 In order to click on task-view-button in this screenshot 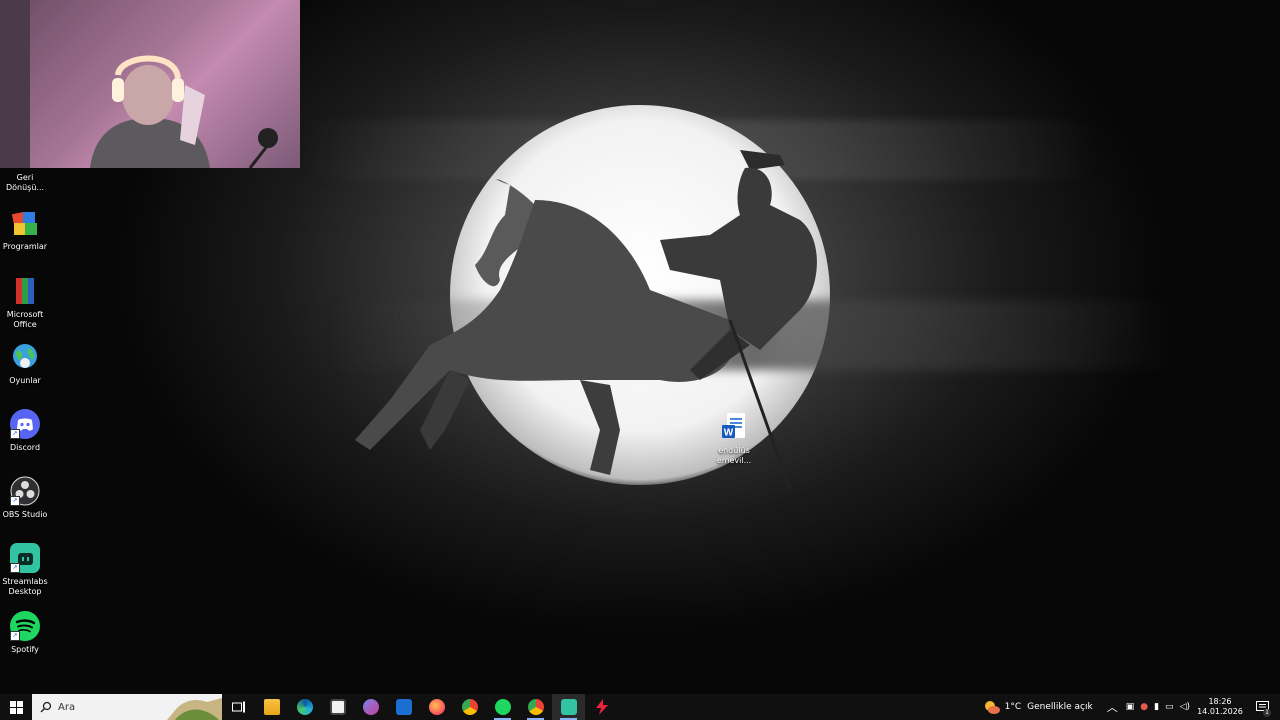, I will do `click(238, 707)`.